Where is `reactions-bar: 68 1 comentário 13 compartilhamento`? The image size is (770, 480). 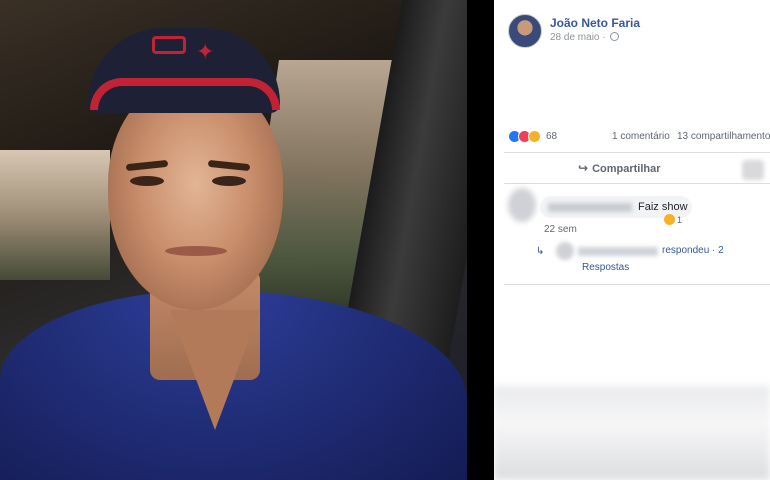
reactions-bar: 68 1 comentário 13 compartilhamento is located at coordinates (639, 137).